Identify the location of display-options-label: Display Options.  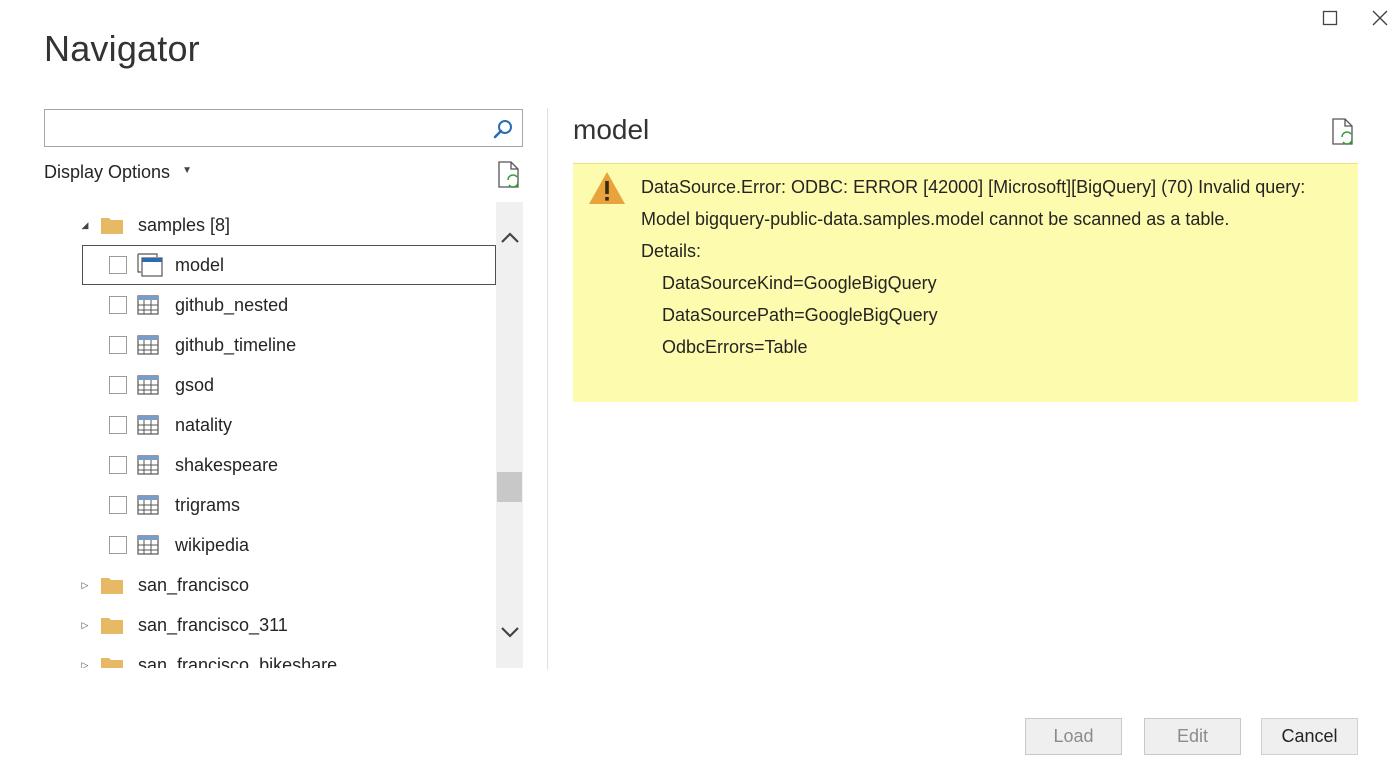
(107, 172).